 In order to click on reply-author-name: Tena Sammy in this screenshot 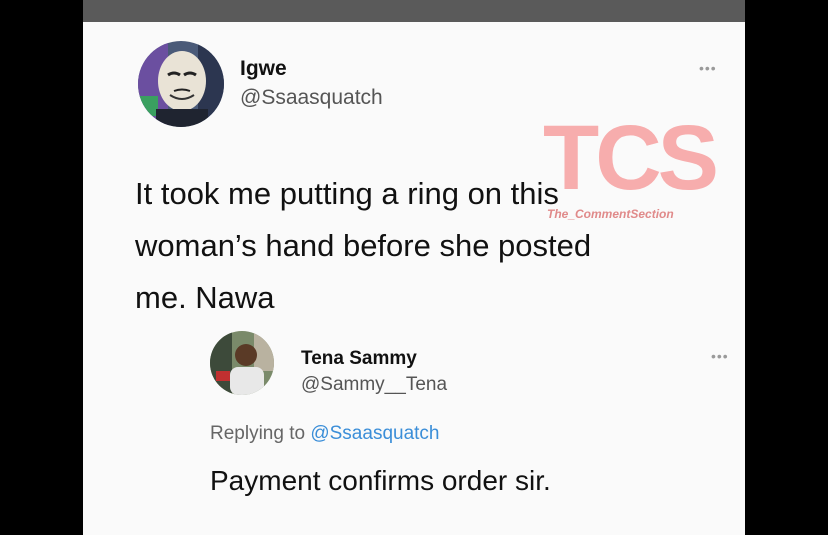, I will do `click(359, 359)`.